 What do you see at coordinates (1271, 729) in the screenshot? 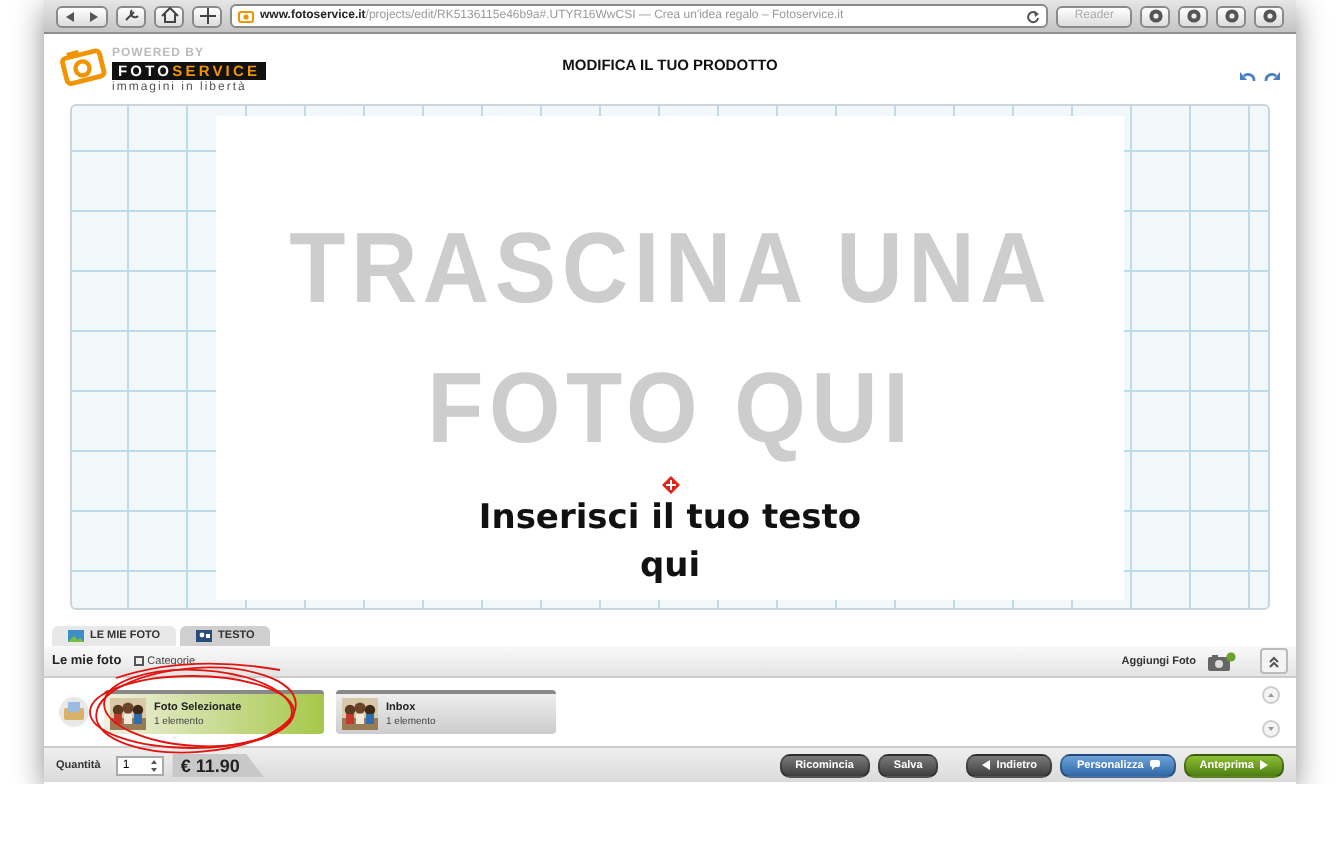
I see `scroll-down-icon` at bounding box center [1271, 729].